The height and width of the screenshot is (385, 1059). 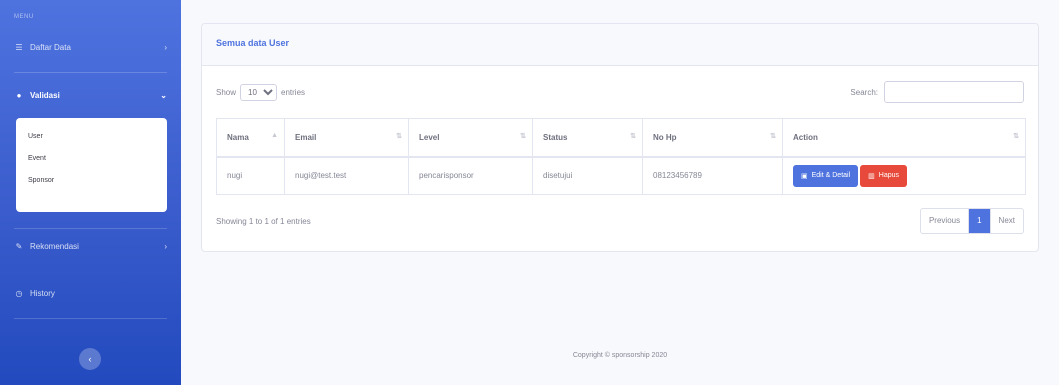 What do you see at coordinates (91, 159) in the screenshot?
I see `submenu-item-event: Event` at bounding box center [91, 159].